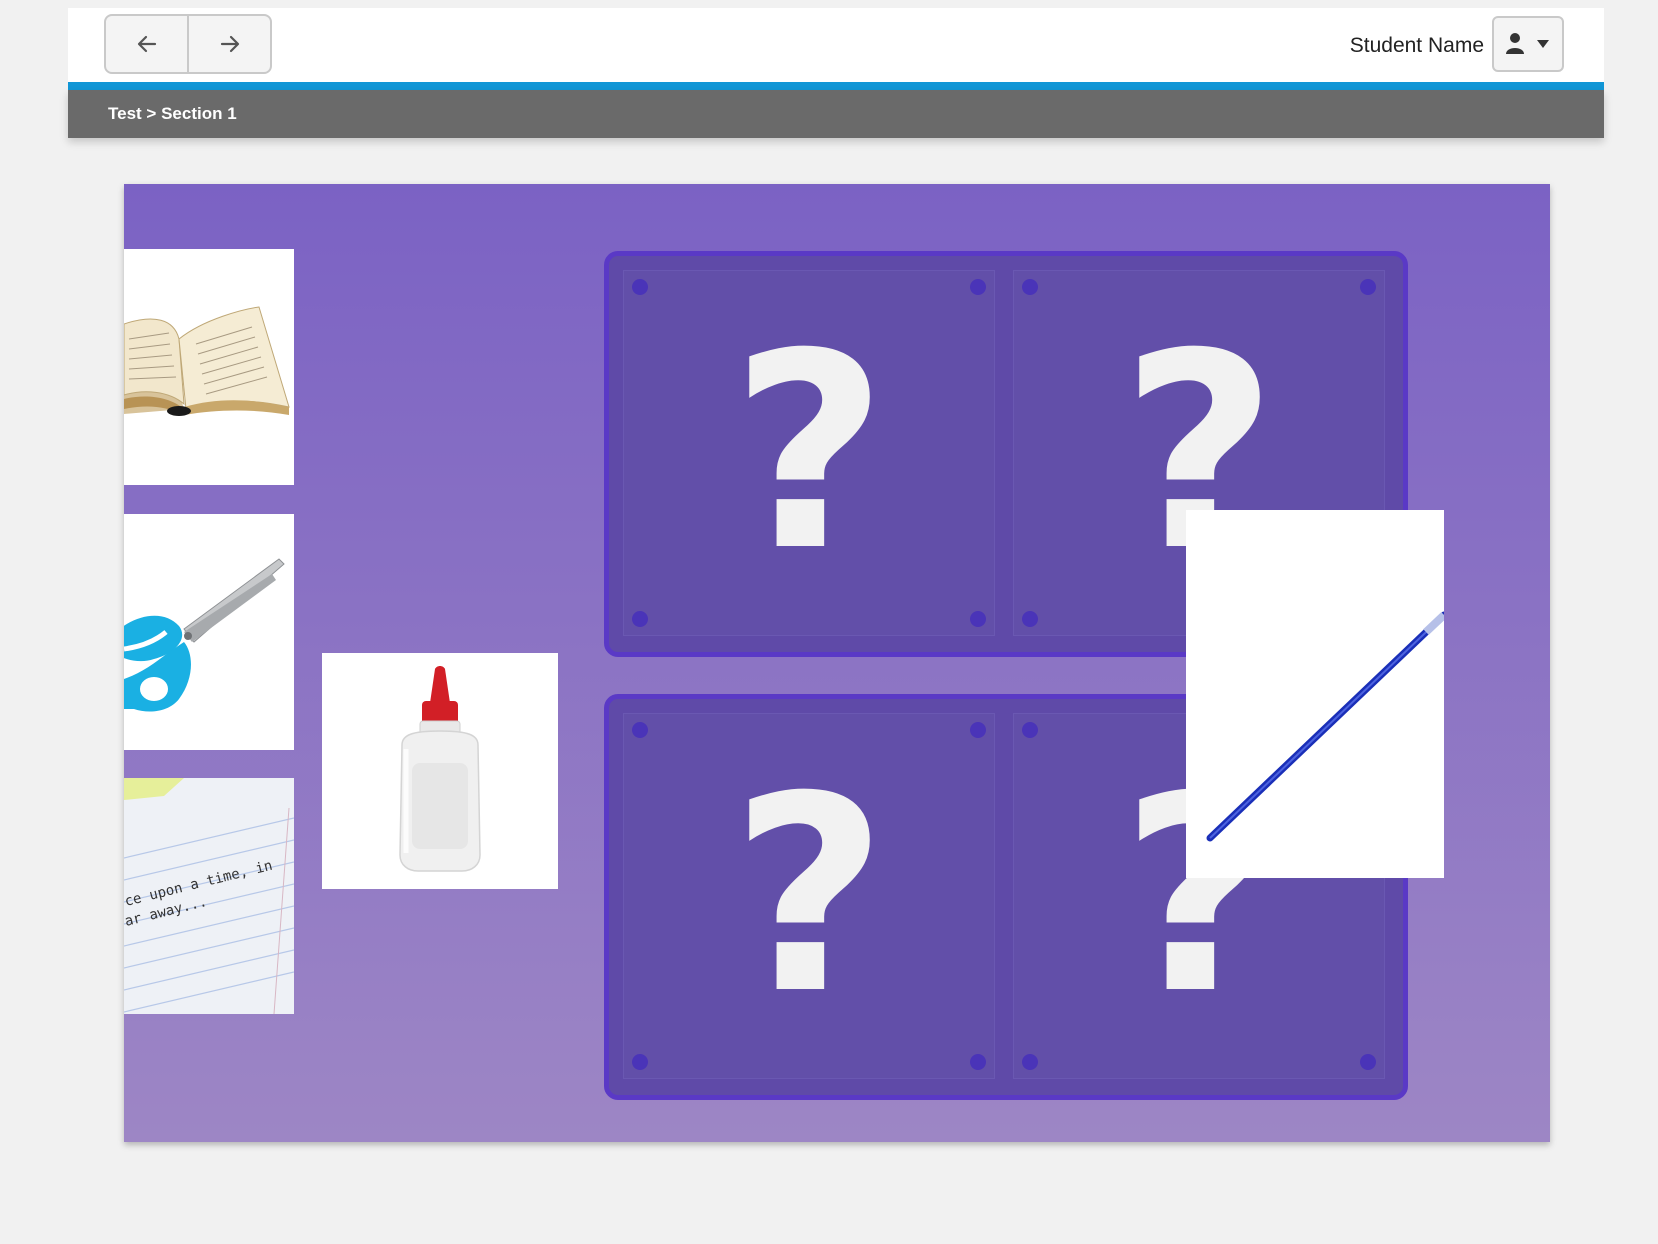 The width and height of the screenshot is (1658, 1244). I want to click on back-button, so click(146, 44).